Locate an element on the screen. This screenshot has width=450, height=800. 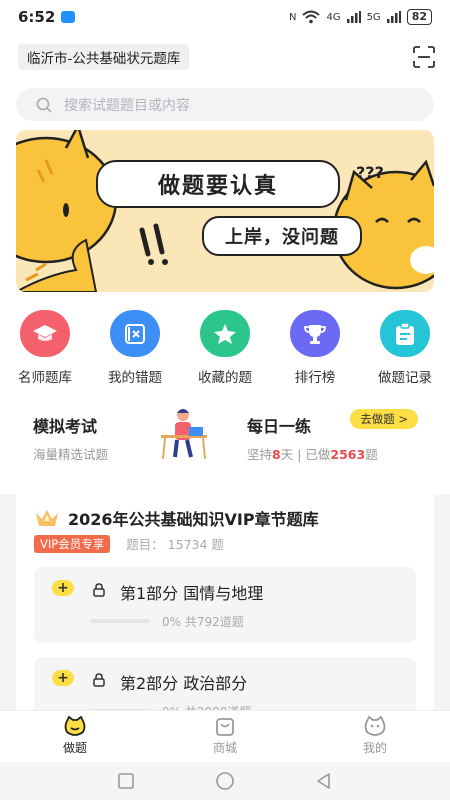
quick-link-favorites: 收藏的题 is located at coordinates (225, 348).